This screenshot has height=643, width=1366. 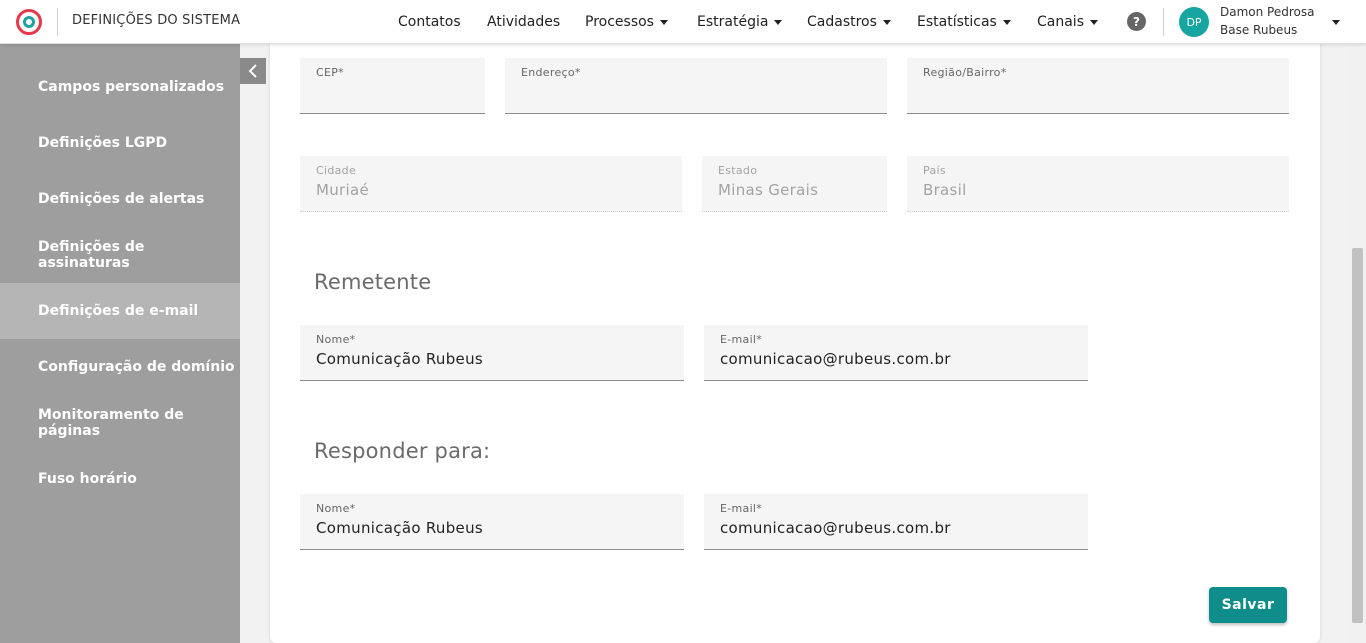 I want to click on cep-field: CEP*, so click(x=392, y=86).